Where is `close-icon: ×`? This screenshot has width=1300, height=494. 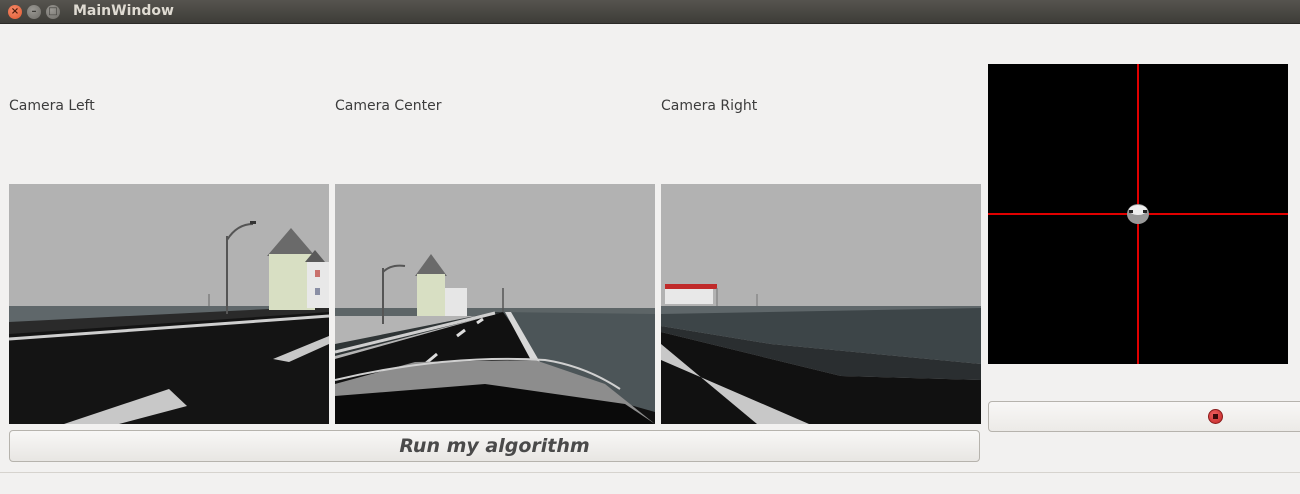 close-icon: × is located at coordinates (15, 12).